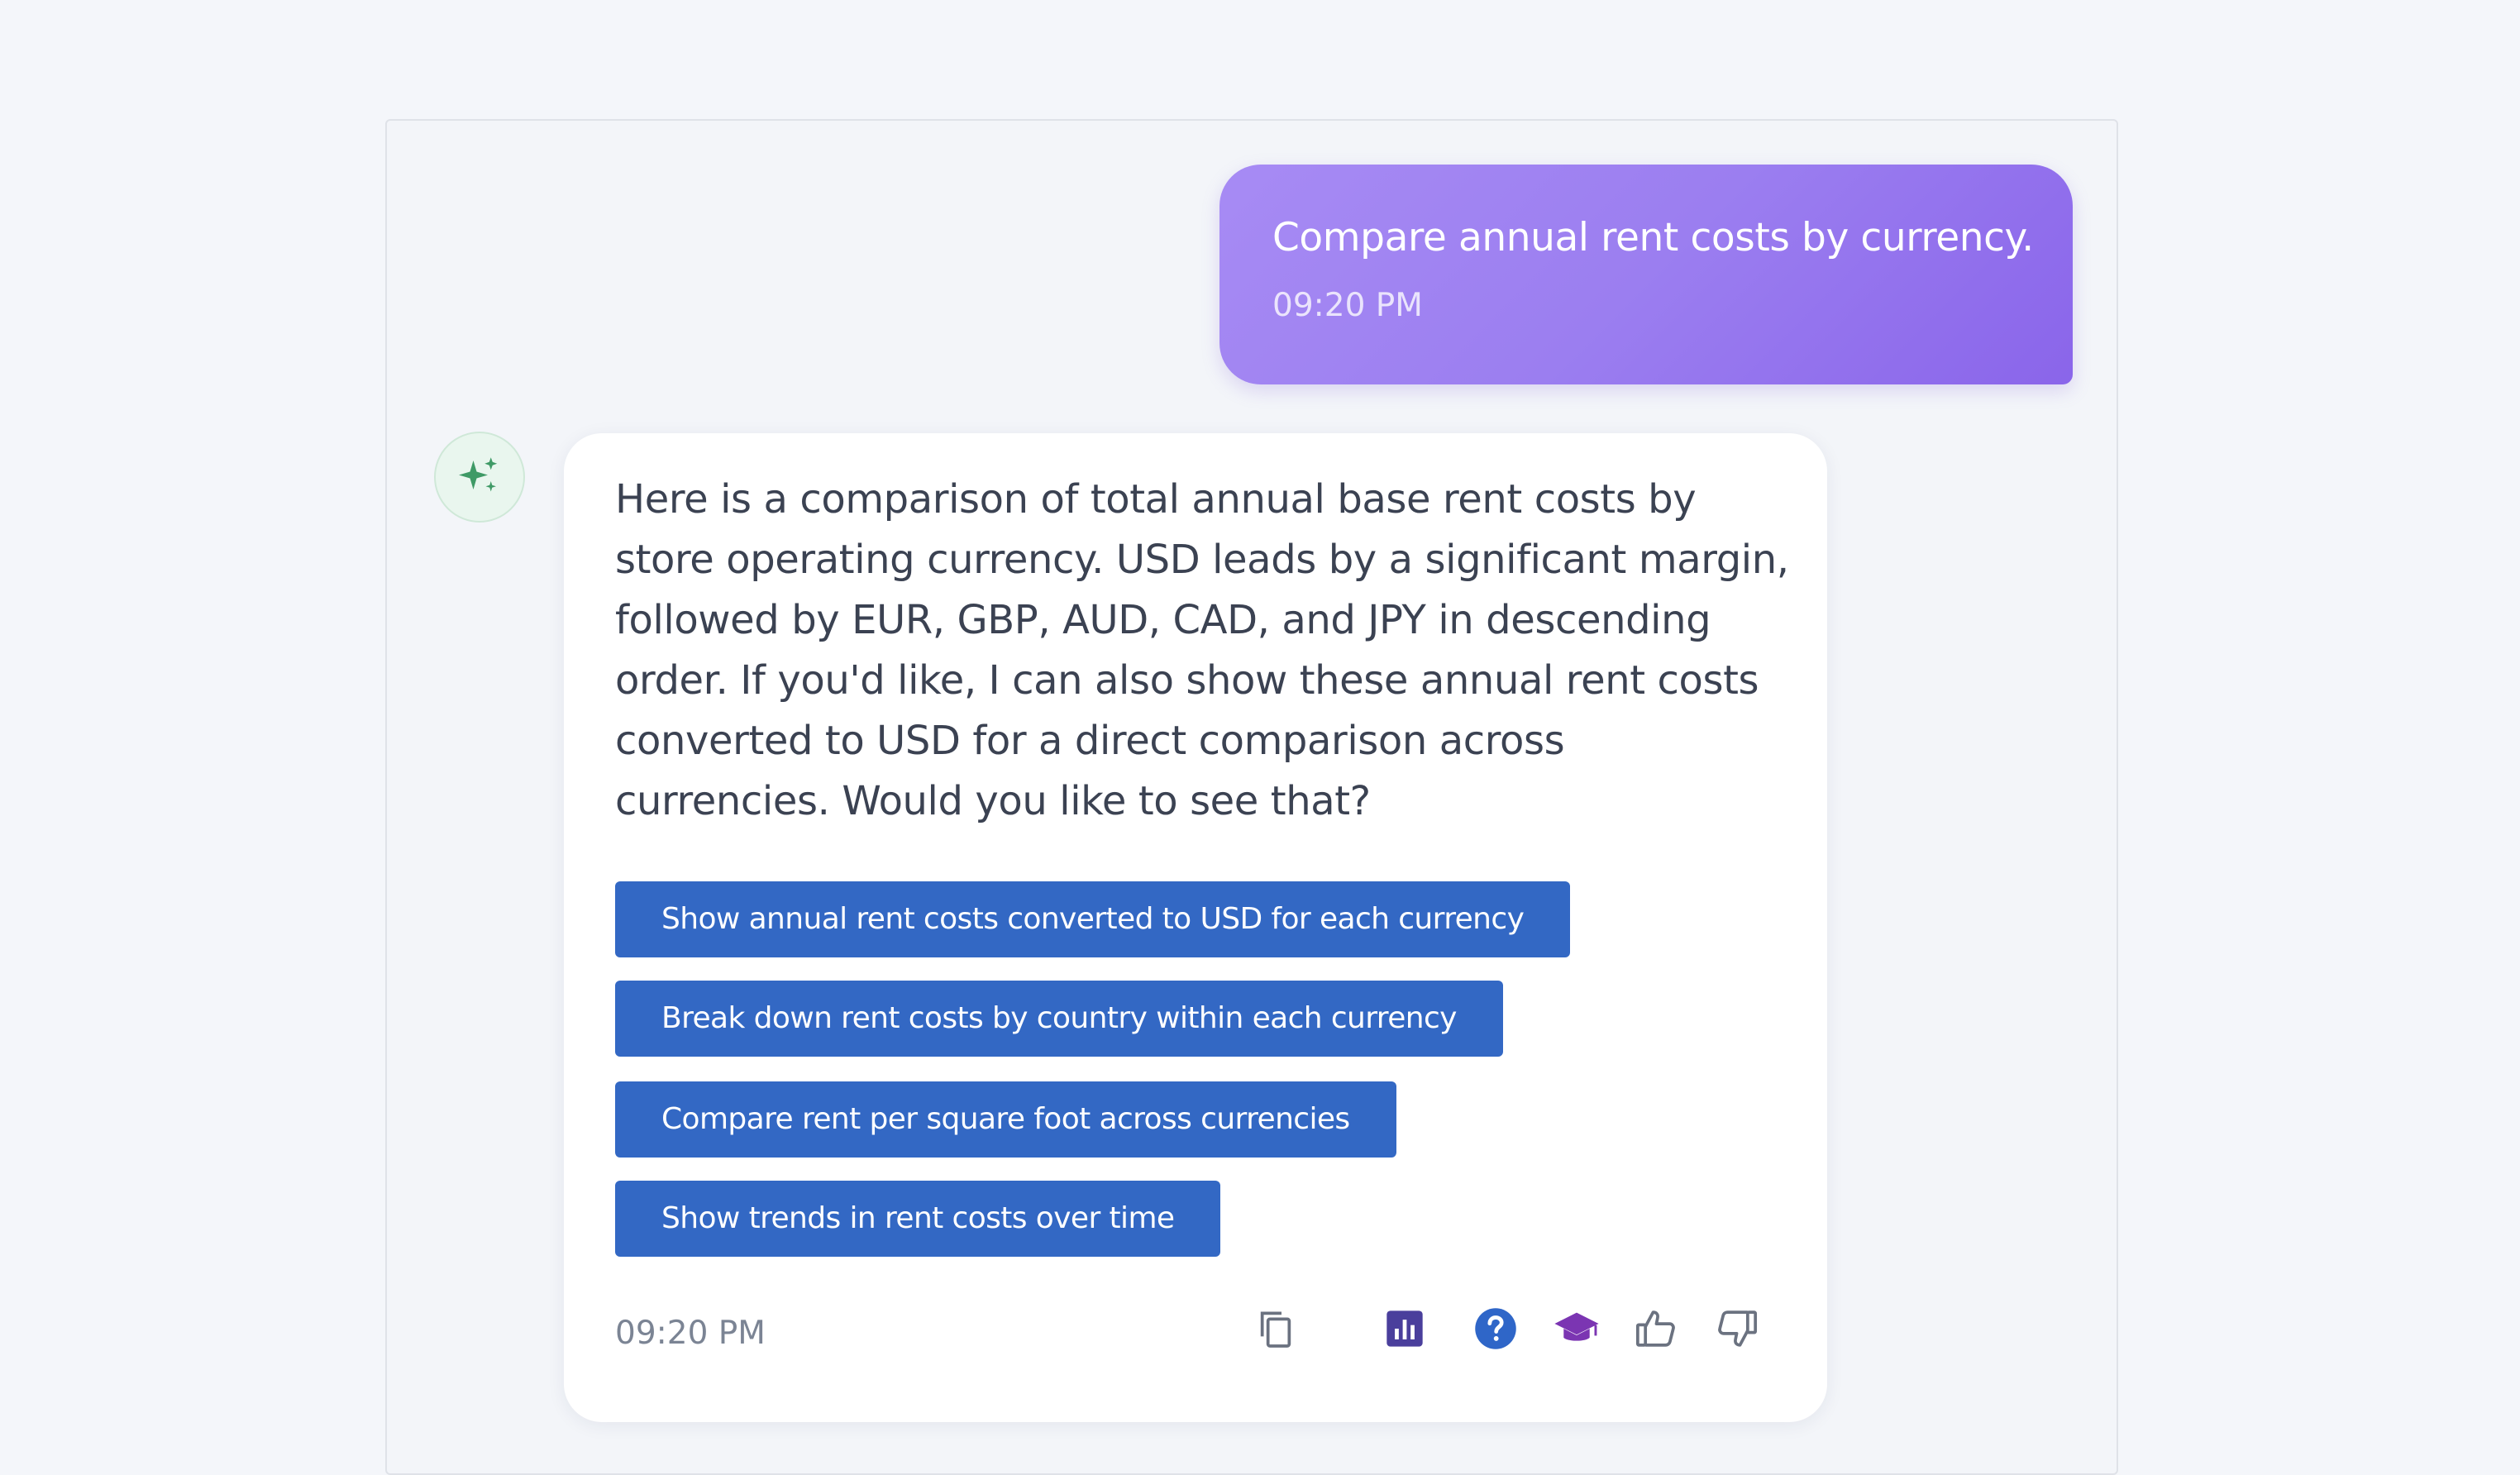 Image resolution: width=2520 pixels, height=1475 pixels. I want to click on assistant-message-time: 09:20 PM, so click(690, 1334).